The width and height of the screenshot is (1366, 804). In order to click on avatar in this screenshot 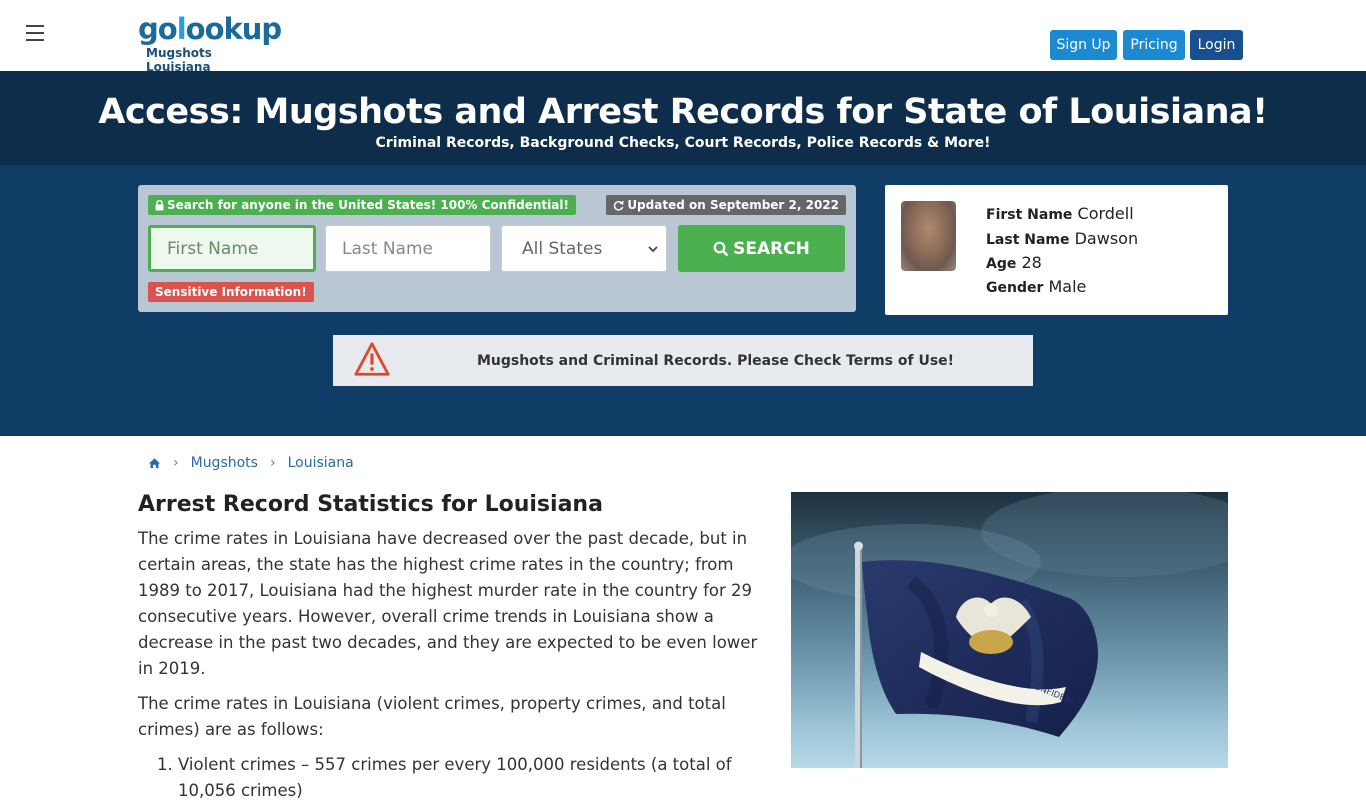, I will do `click(928, 236)`.